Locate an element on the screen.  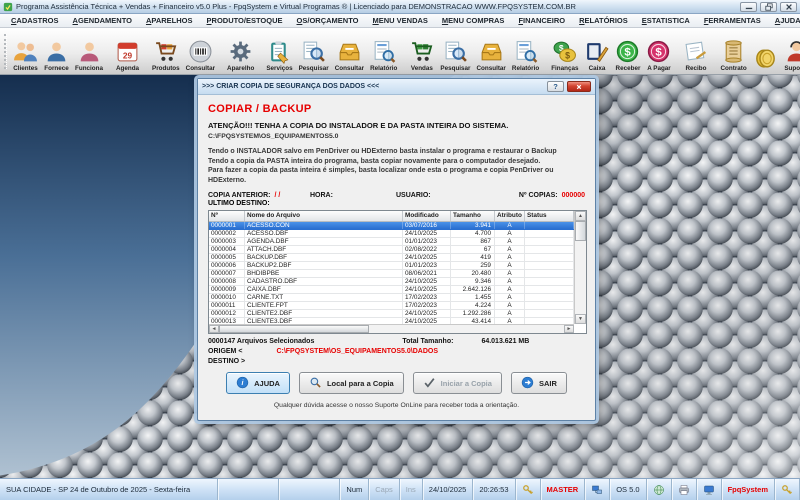
column-header-tamanho: Tamanho is located at coordinates (473, 216).